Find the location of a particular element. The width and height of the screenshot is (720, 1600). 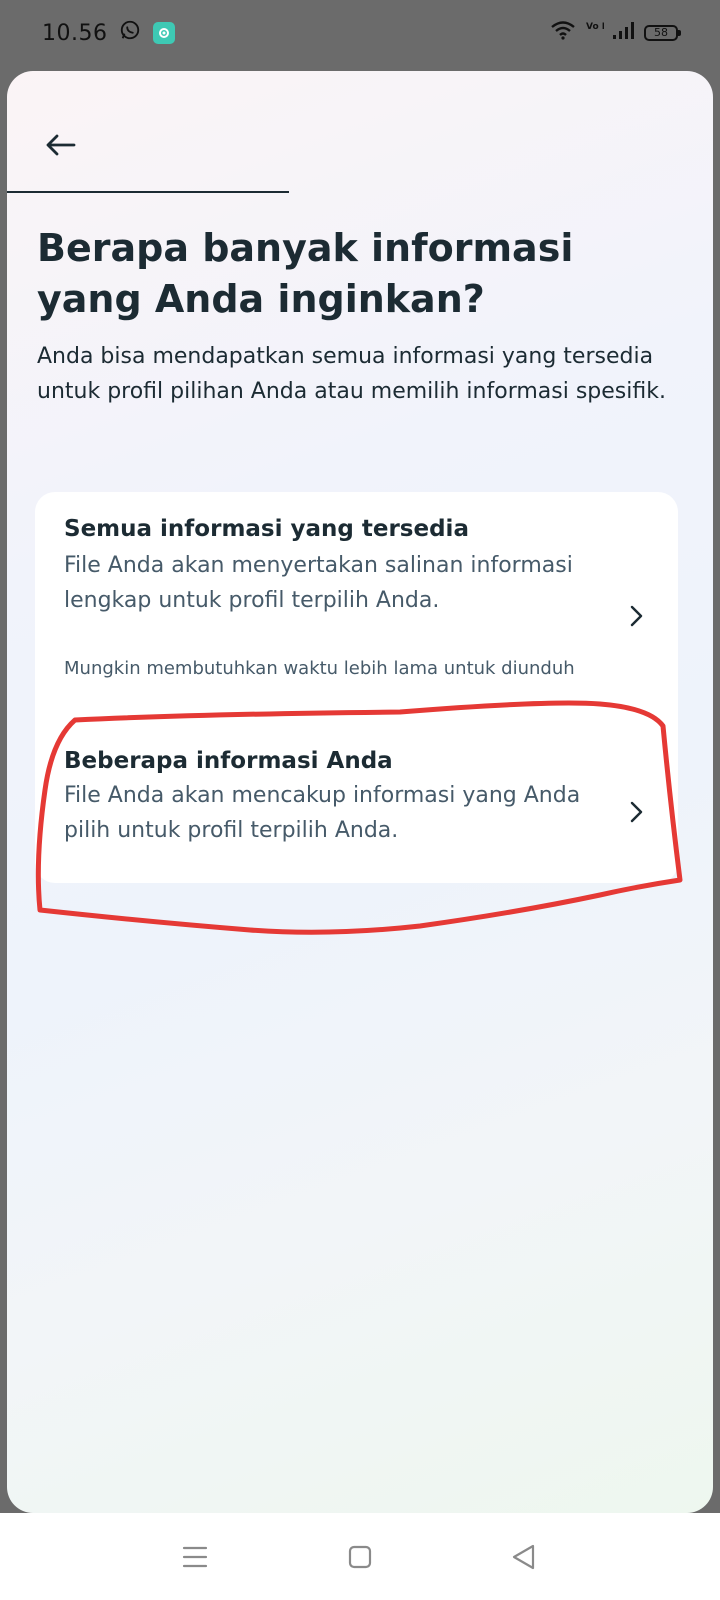

battery-level: 58 is located at coordinates (661, 32).